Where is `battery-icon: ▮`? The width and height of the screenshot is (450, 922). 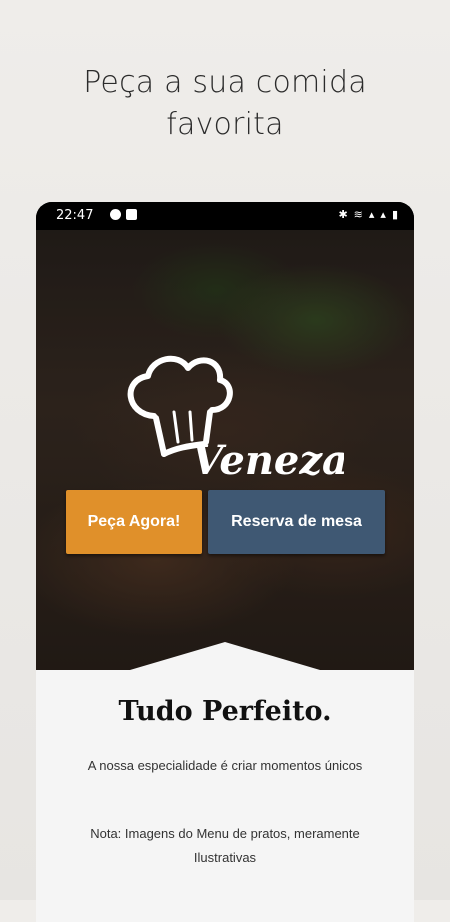 battery-icon: ▮ is located at coordinates (394, 215).